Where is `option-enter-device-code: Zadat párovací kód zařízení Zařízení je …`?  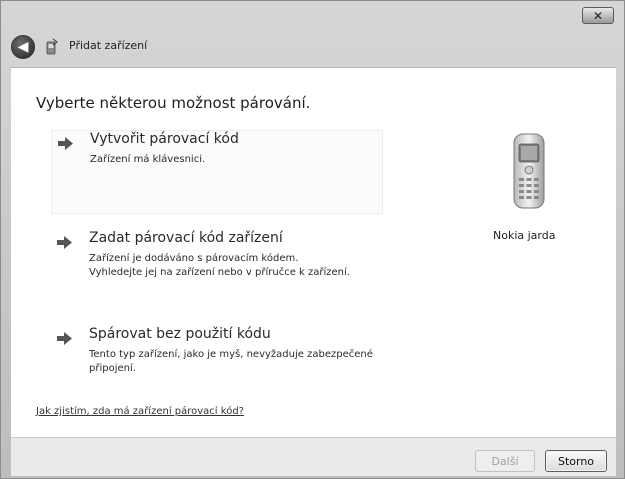
option-enter-device-code: Zadat párovací kód zařízení Zařízení je … is located at coordinates (216, 260).